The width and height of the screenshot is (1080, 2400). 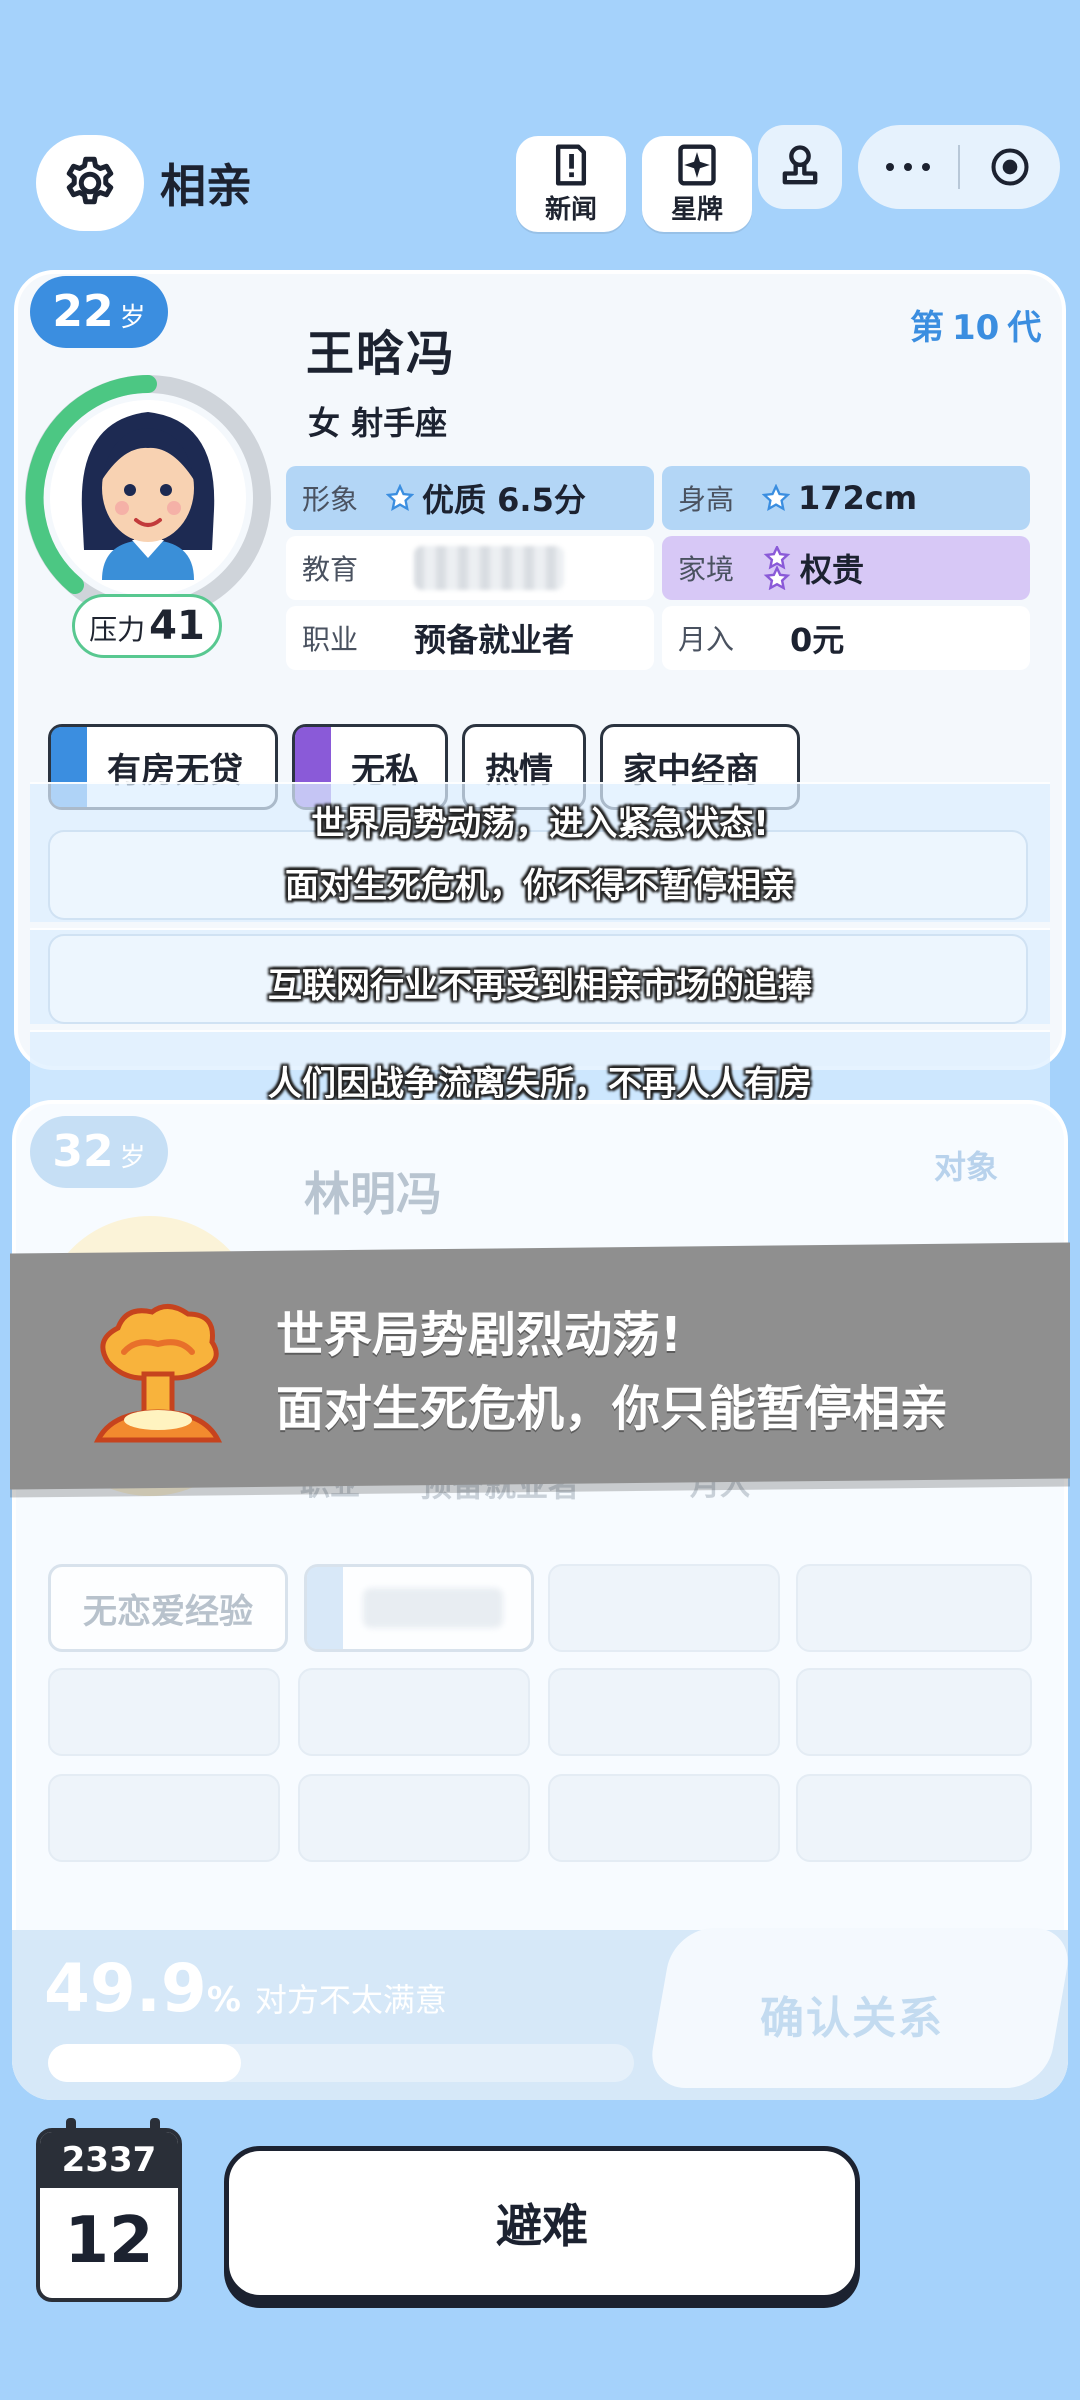 I want to click on news-button: 新闻, so click(x=571, y=184).